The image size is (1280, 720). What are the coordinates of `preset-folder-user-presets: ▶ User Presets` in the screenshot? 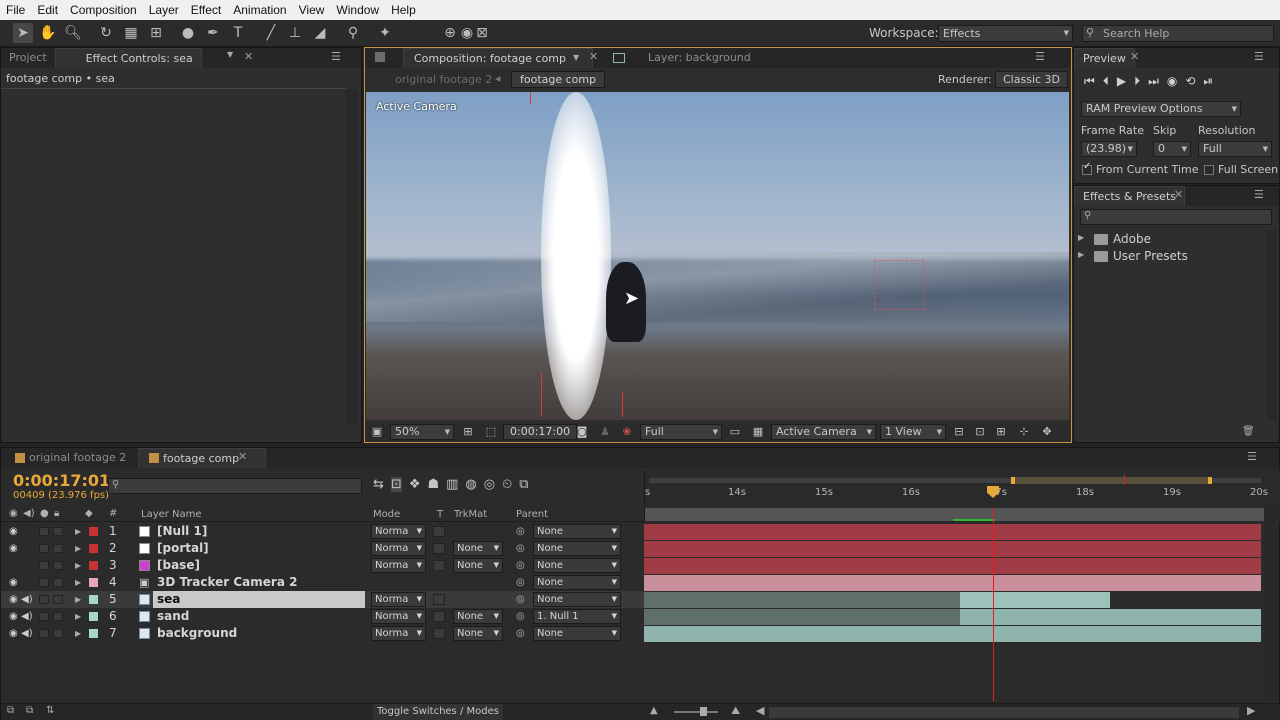 It's located at (1172, 257).